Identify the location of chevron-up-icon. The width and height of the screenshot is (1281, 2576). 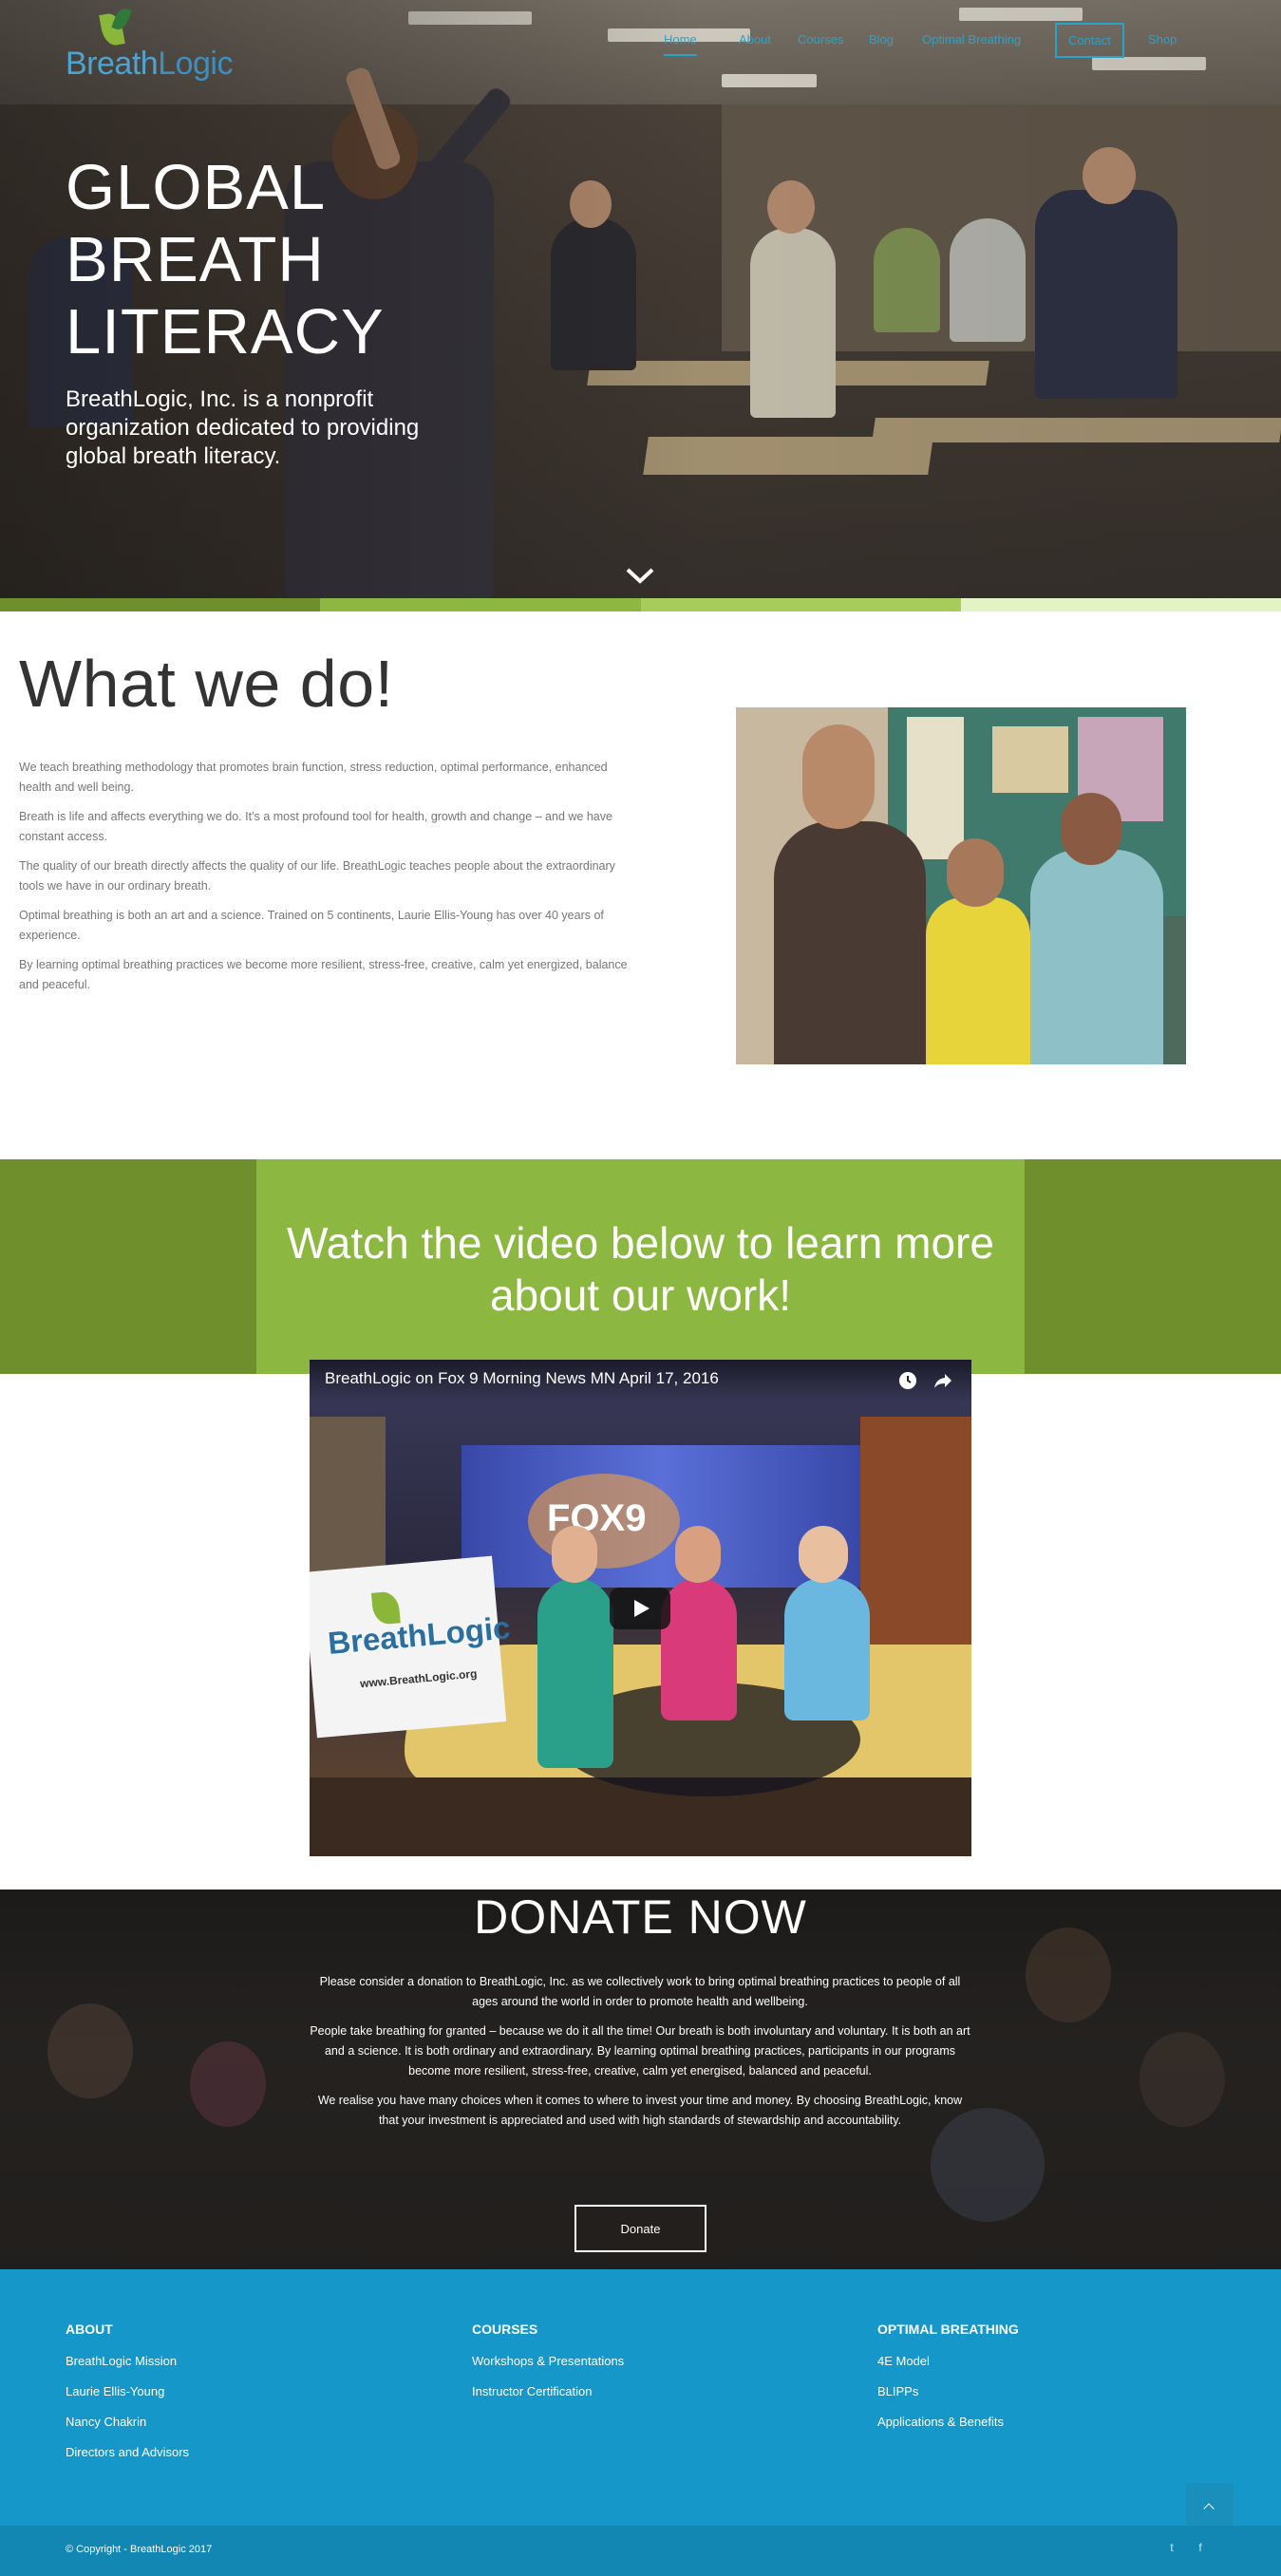
(1210, 2506).